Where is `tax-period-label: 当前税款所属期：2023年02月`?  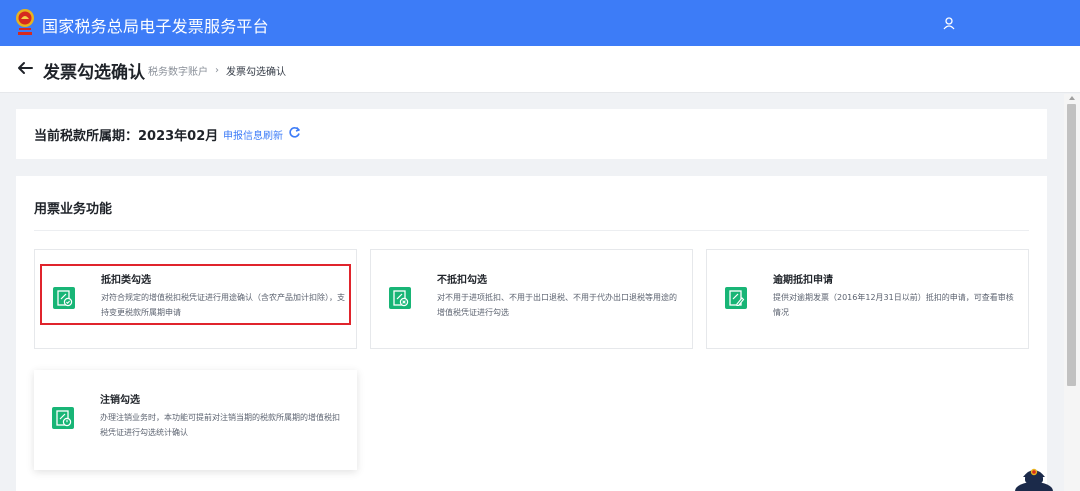
tax-period-label: 当前税款所属期：2023年02月 is located at coordinates (126, 136).